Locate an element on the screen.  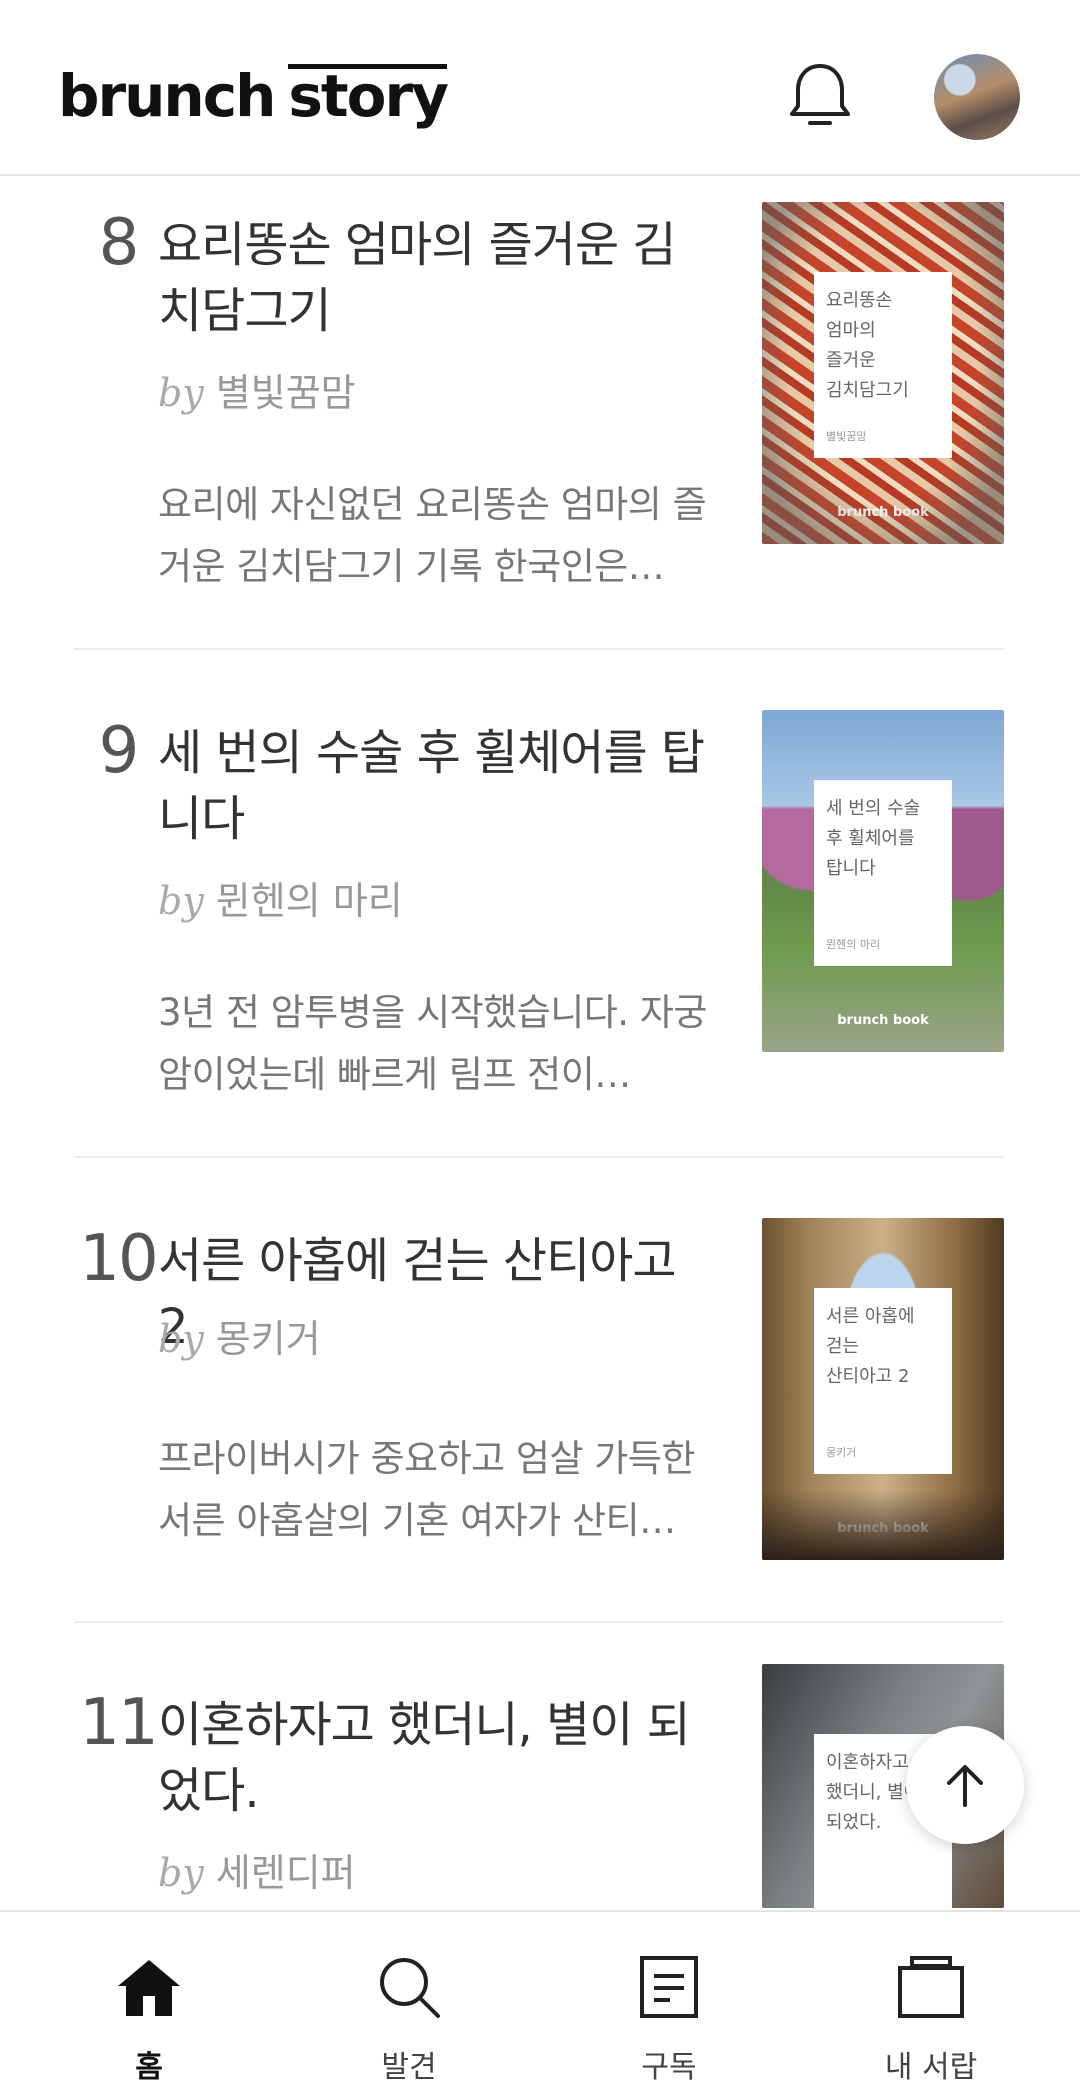
home-icon is located at coordinates (149, 1988).